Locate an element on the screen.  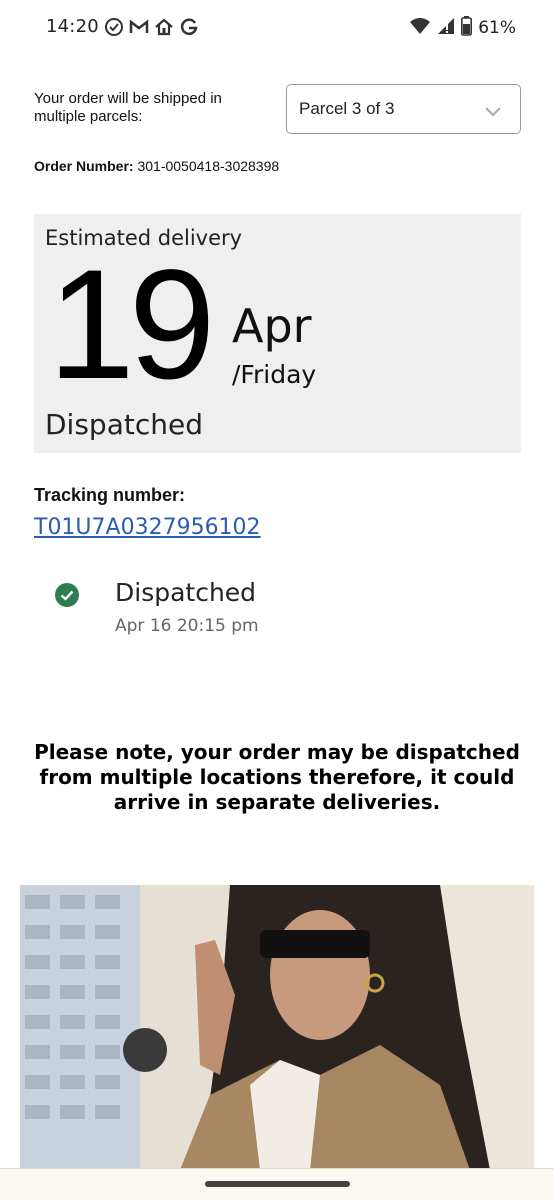
navigation-bar is located at coordinates (277, 1184).